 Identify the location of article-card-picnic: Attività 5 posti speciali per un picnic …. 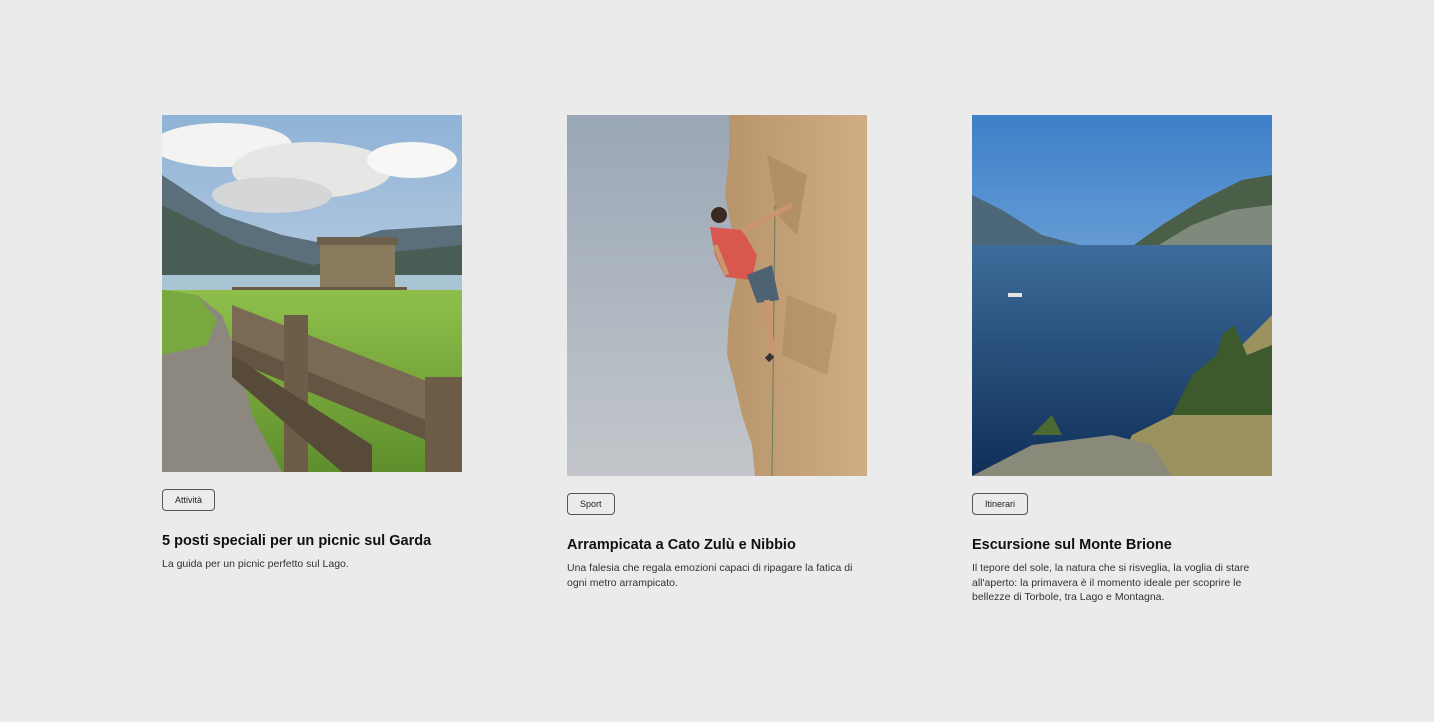
(312, 343).